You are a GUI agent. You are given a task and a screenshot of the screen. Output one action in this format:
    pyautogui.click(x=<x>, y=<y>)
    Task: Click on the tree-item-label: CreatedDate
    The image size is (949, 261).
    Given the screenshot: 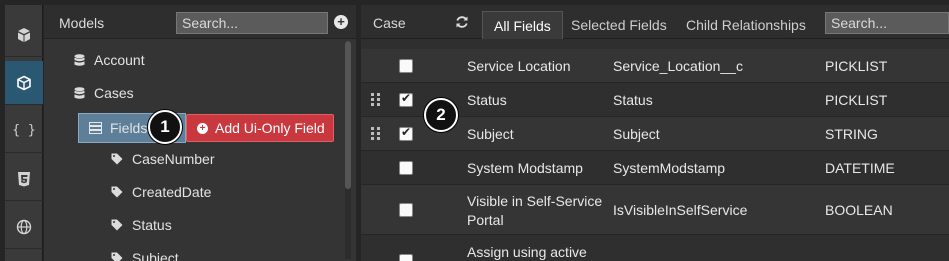 What is the action you would take?
    pyautogui.click(x=172, y=192)
    